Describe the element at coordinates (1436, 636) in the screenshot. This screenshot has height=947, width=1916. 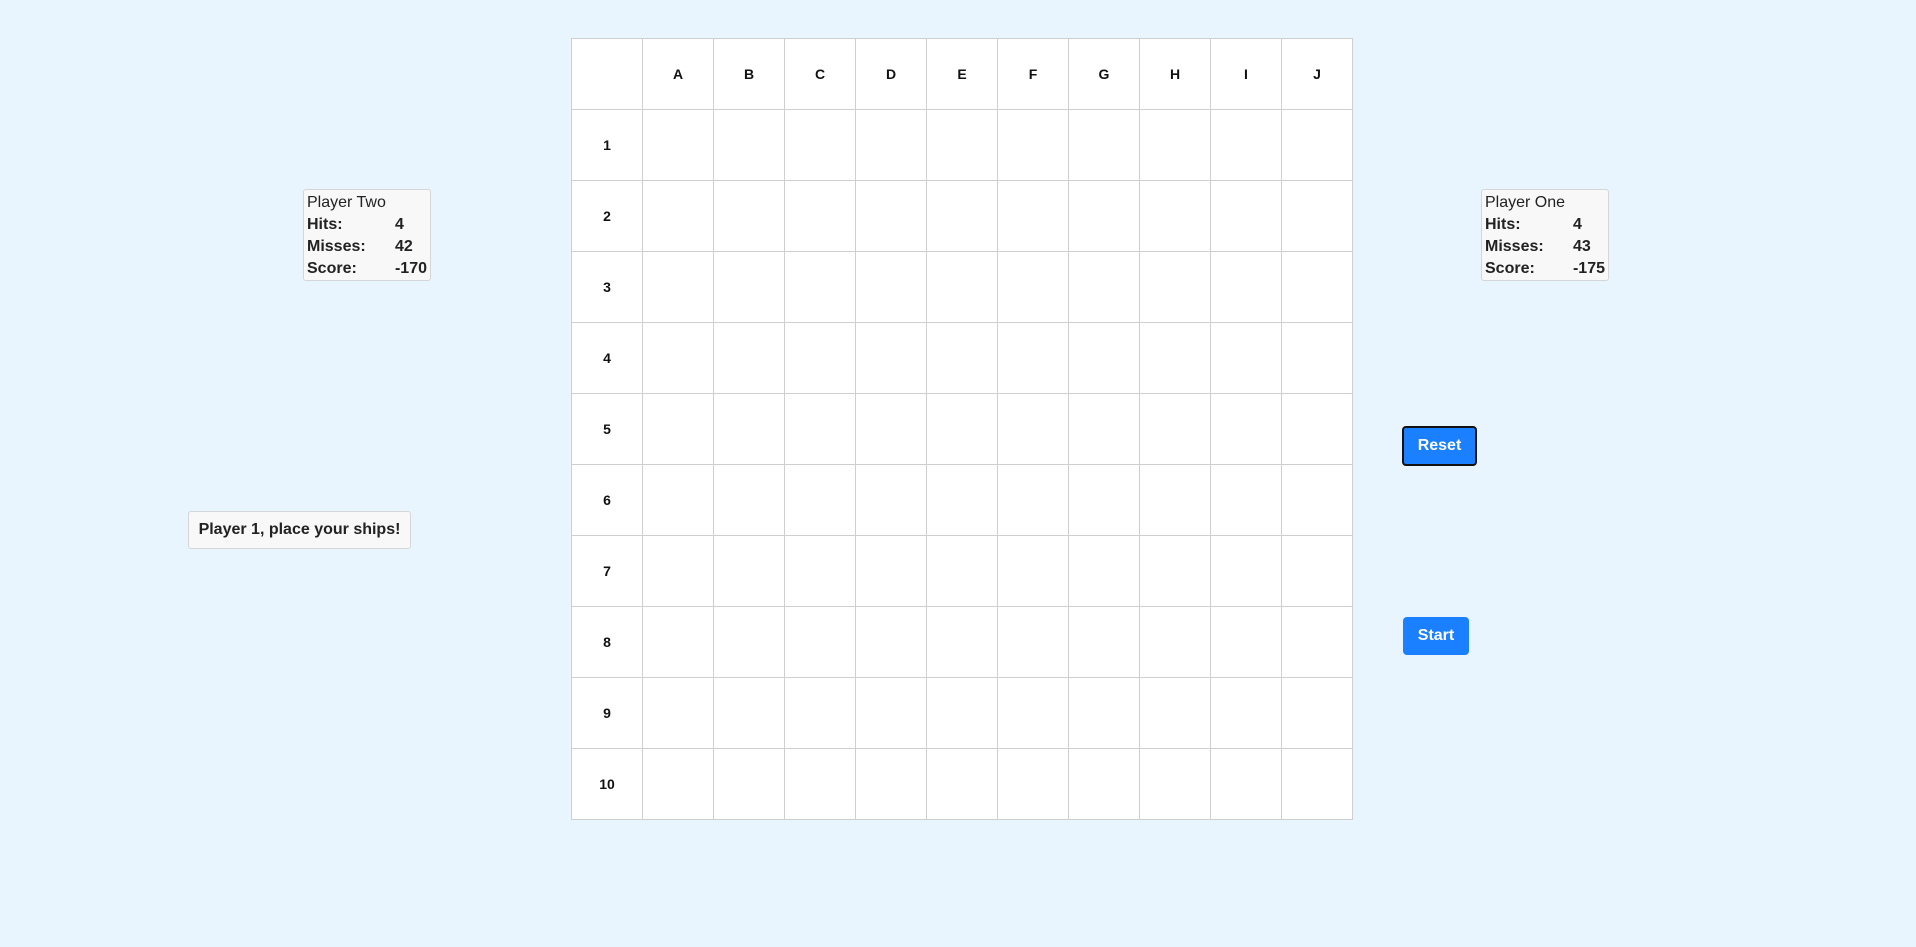
I see `start-button: Start` at that location.